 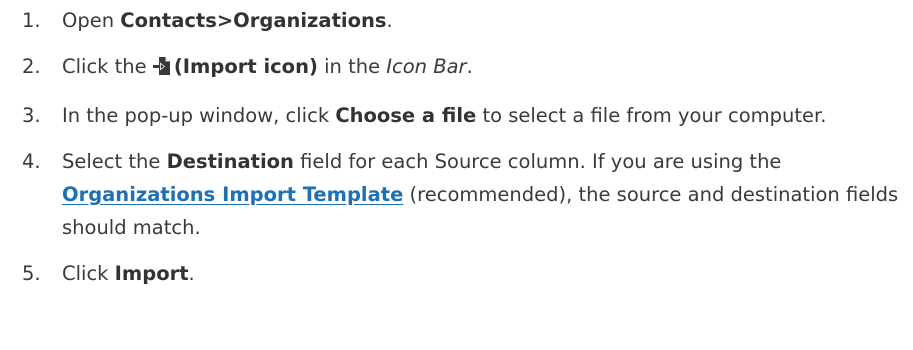 What do you see at coordinates (456, 20) in the screenshot?
I see `step-1: 1. Open Contacts>Organizations.` at bounding box center [456, 20].